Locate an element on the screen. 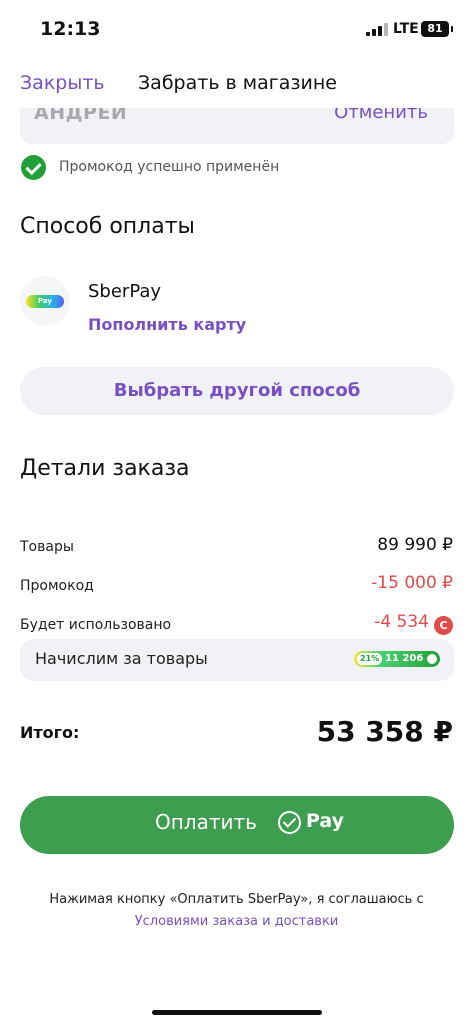 The width and height of the screenshot is (473, 1024). home-indicator is located at coordinates (237, 1012).